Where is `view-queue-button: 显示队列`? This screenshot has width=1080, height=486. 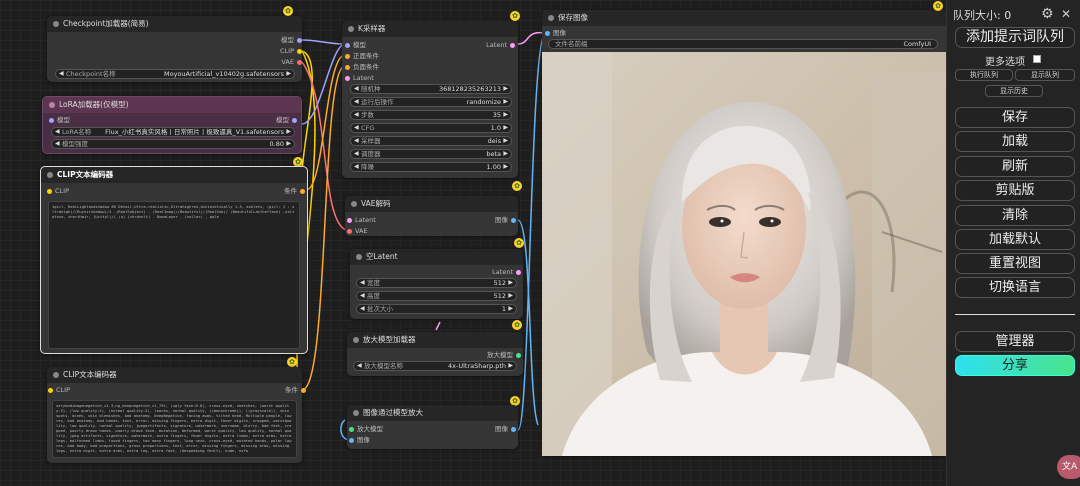
view-queue-button: 显示队列 is located at coordinates (1045, 75).